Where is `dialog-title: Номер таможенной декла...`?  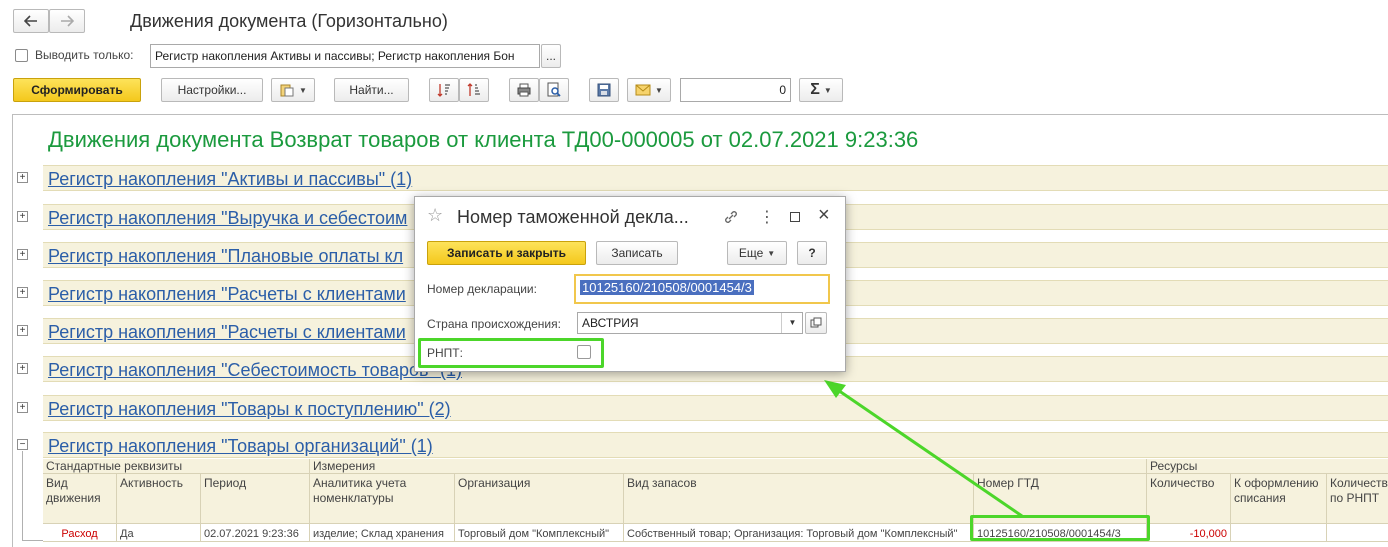
dialog-title: Номер таможенной декла... is located at coordinates (573, 217).